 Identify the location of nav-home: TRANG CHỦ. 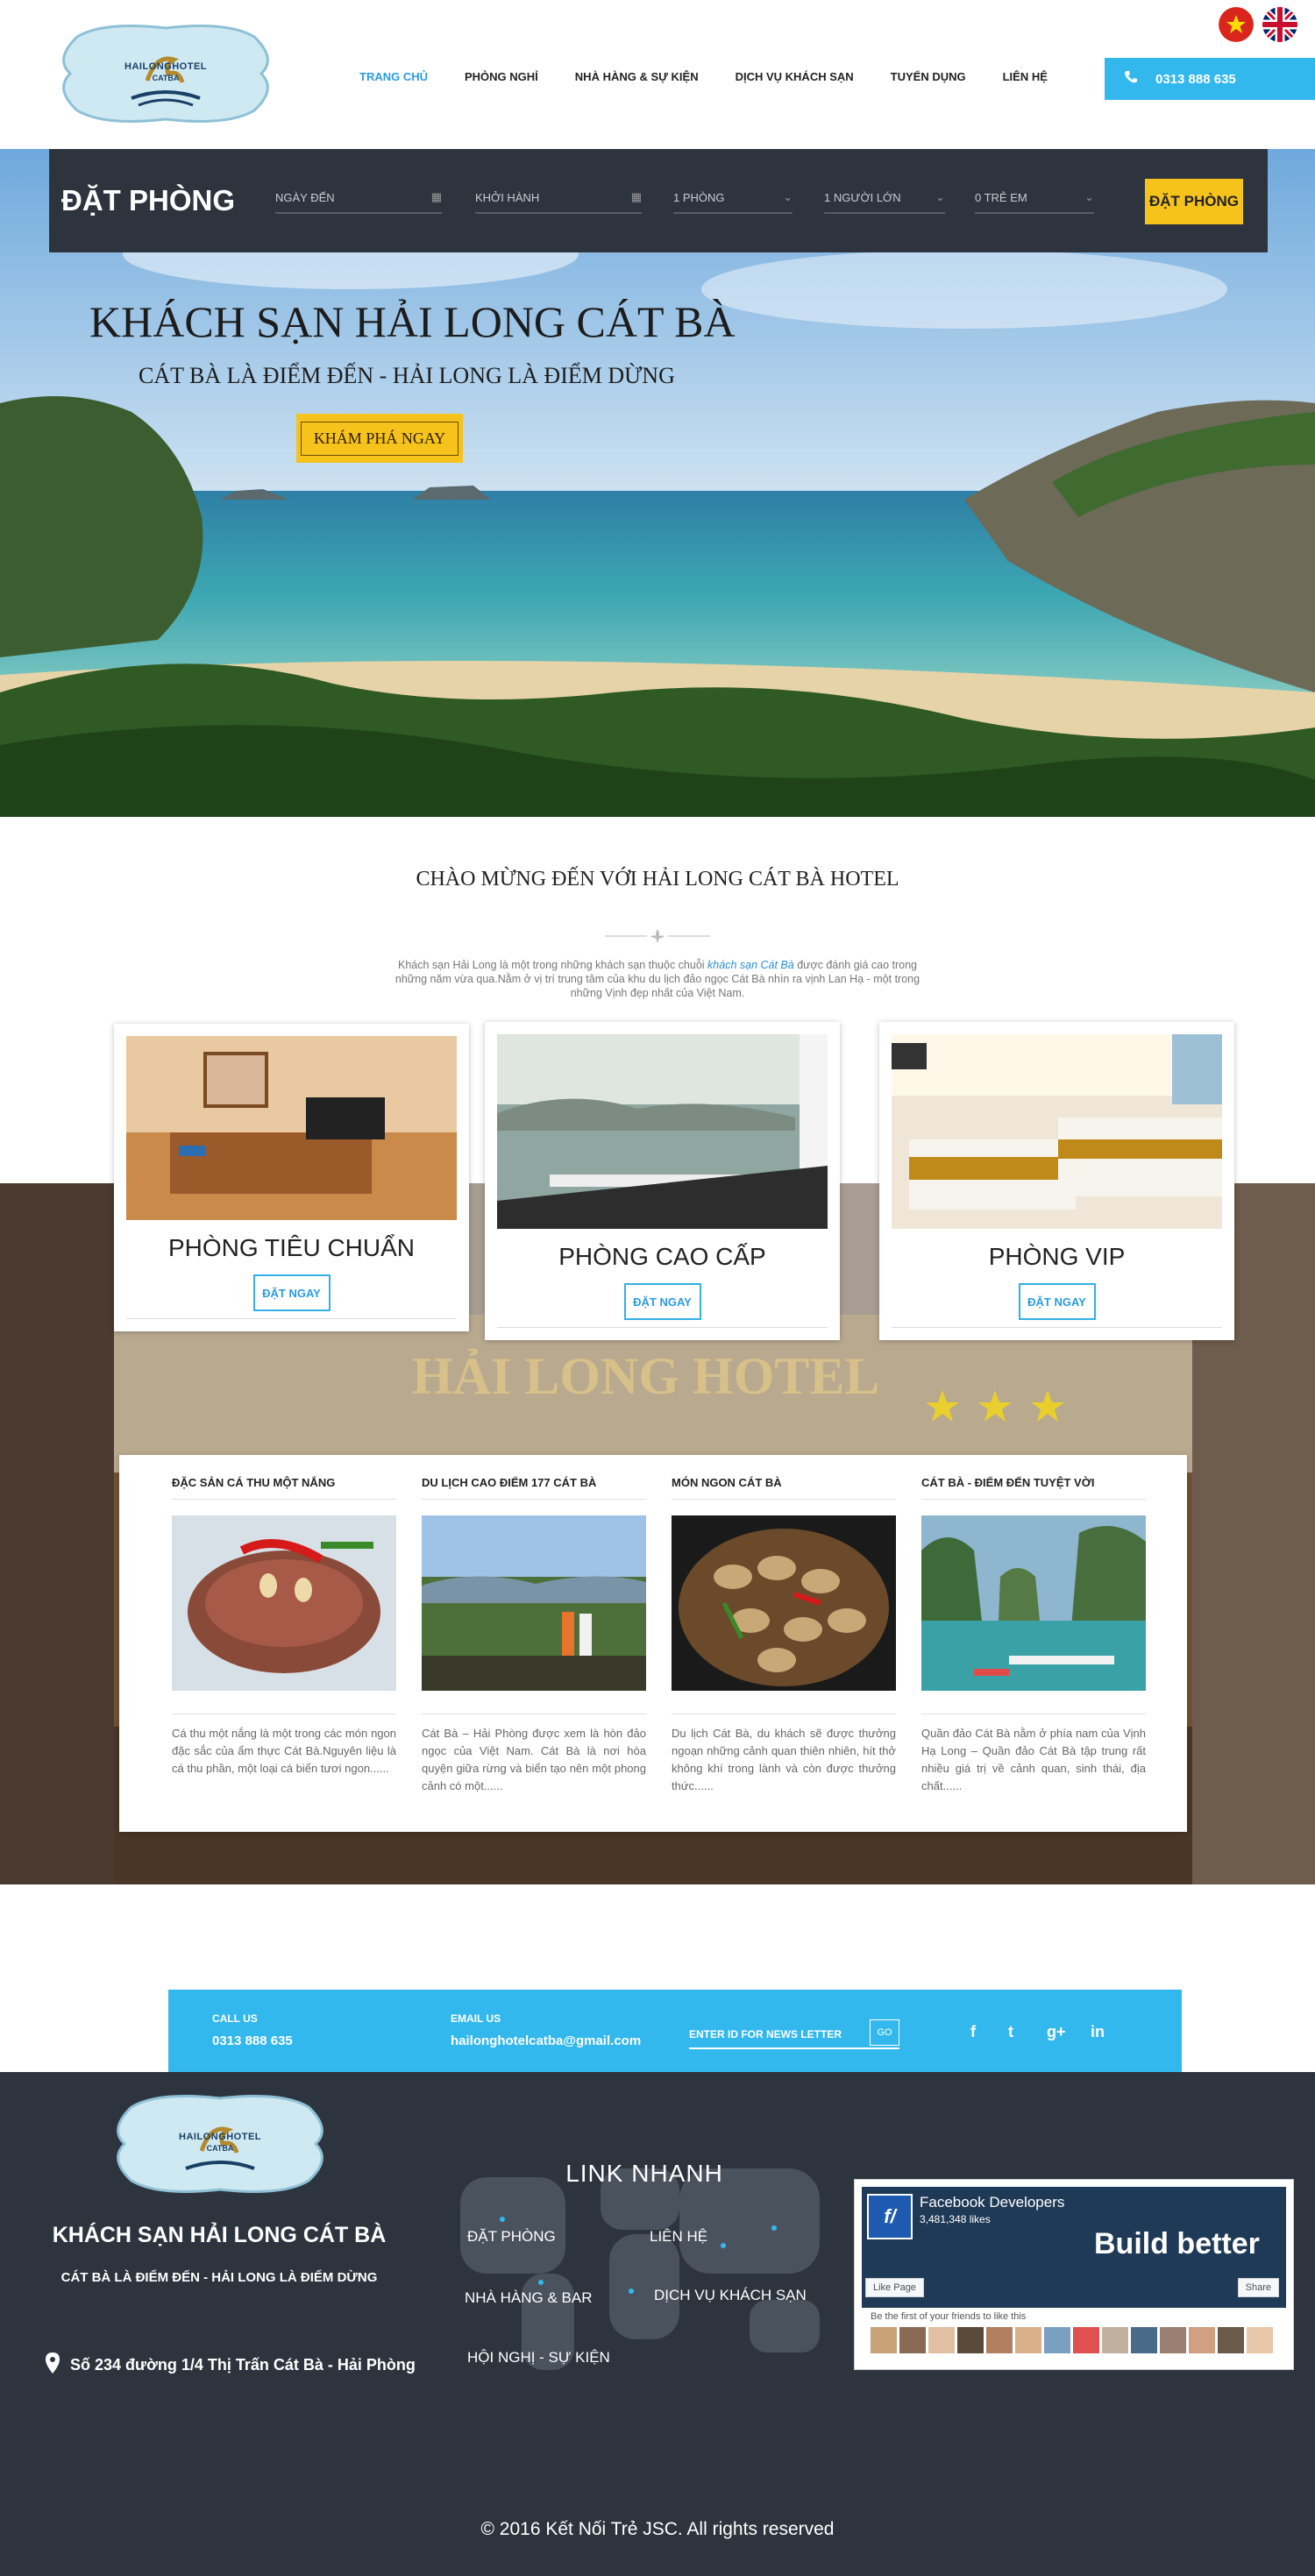
(394, 76).